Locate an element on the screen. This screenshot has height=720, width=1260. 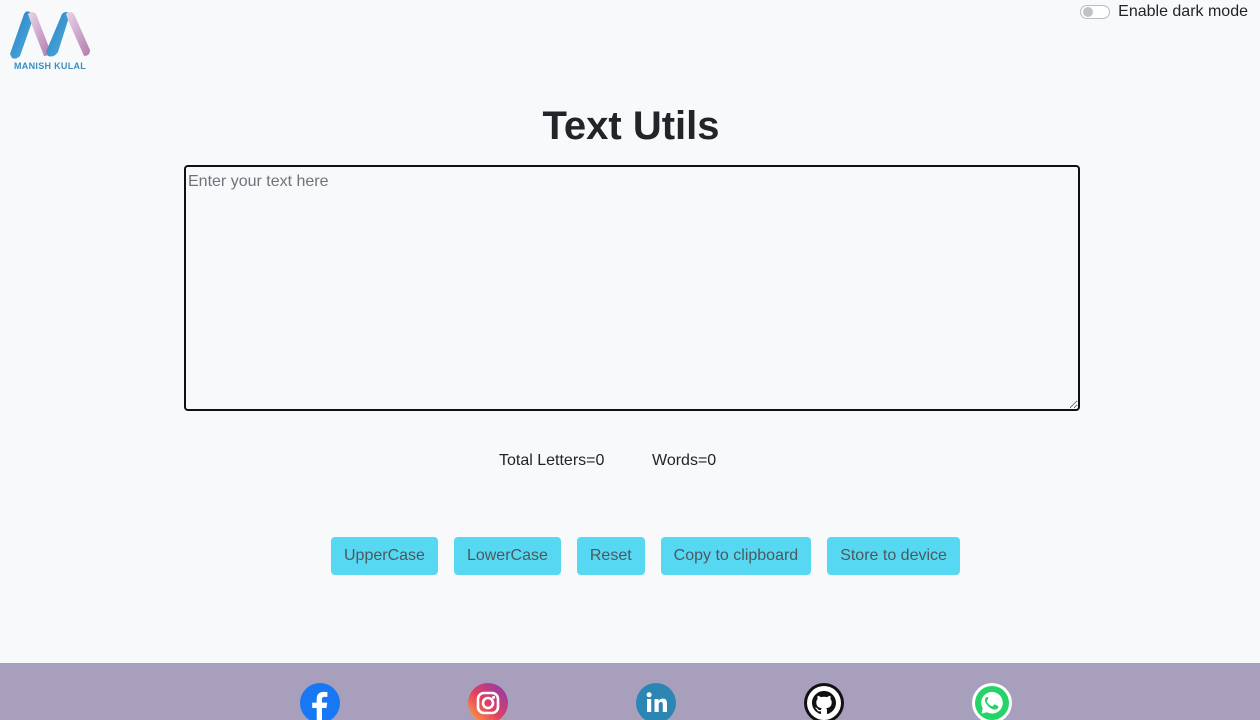
logo-text: MANISH KULAL is located at coordinates (50, 66).